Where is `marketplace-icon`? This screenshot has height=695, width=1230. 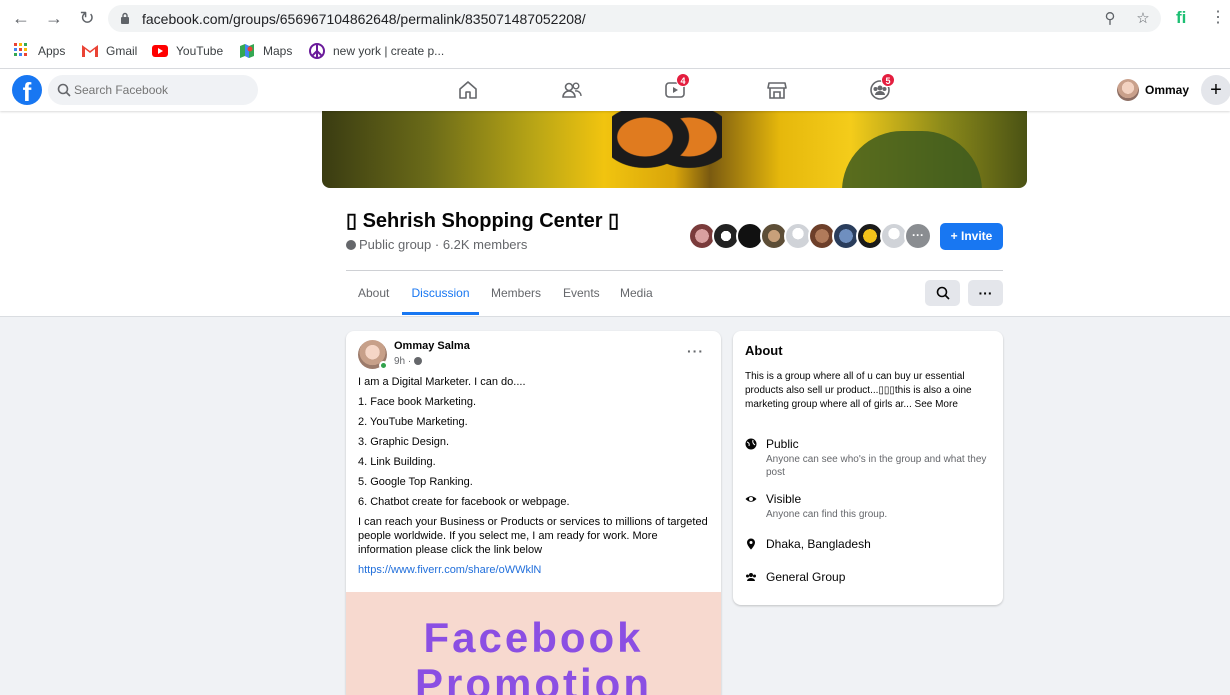 marketplace-icon is located at coordinates (777, 90).